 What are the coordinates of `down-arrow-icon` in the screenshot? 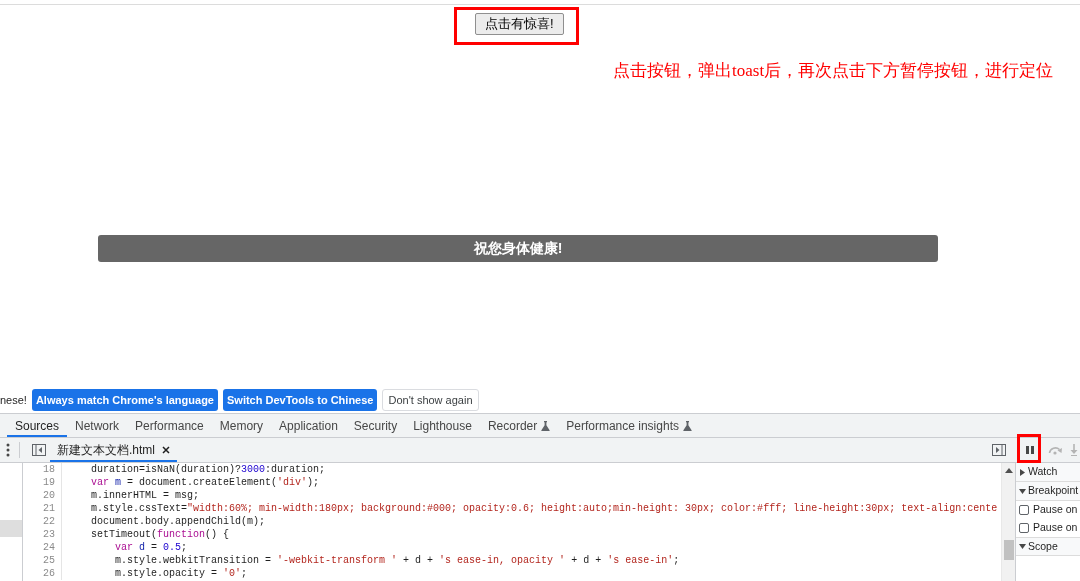 It's located at (1074, 450).